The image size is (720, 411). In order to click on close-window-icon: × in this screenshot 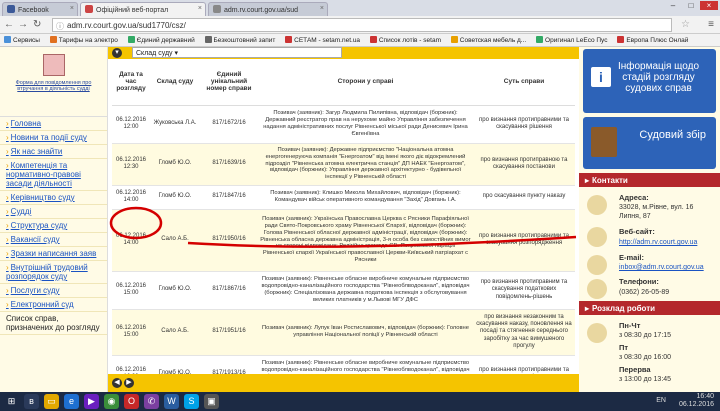, I will do `click(709, 5)`.